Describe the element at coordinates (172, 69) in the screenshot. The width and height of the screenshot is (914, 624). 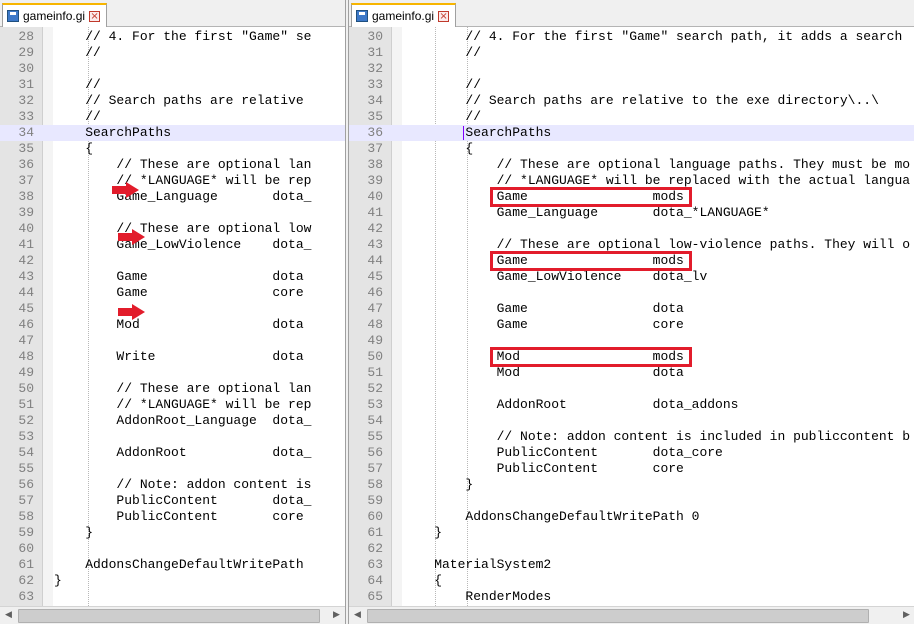
I see `code-line: 30` at that location.